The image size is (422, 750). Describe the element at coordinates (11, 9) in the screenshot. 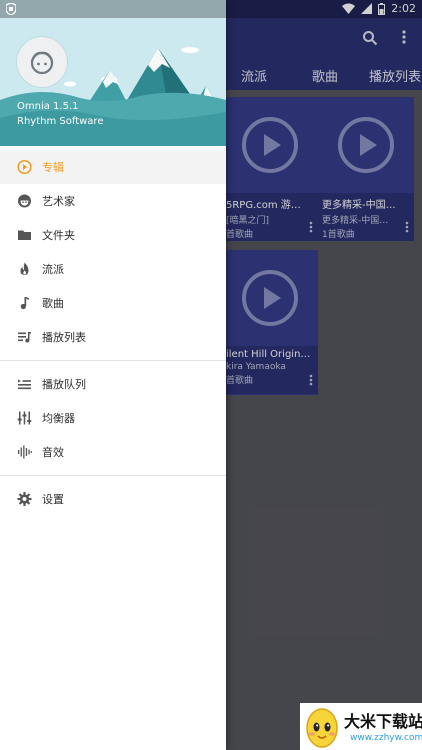

I see `shield-icon` at that location.